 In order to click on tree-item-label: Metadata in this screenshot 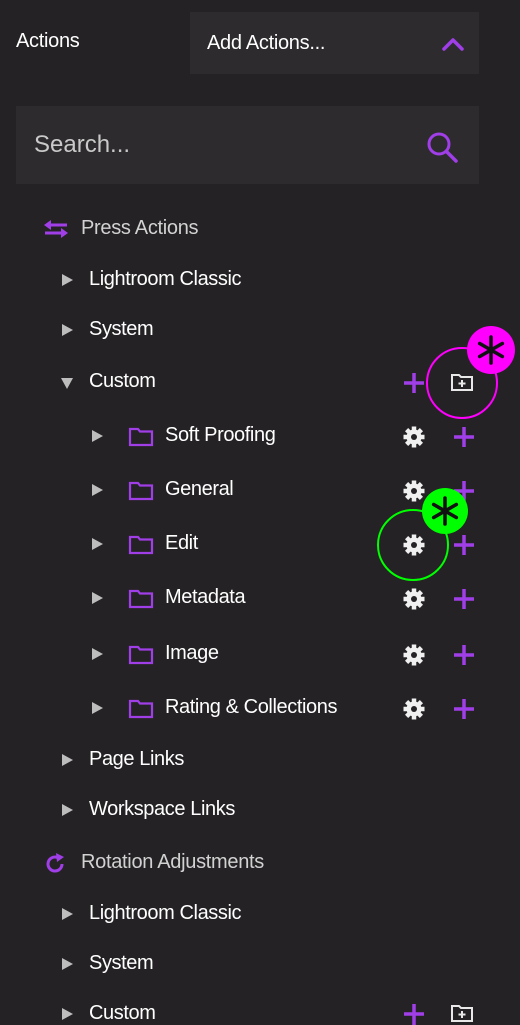, I will do `click(205, 597)`.